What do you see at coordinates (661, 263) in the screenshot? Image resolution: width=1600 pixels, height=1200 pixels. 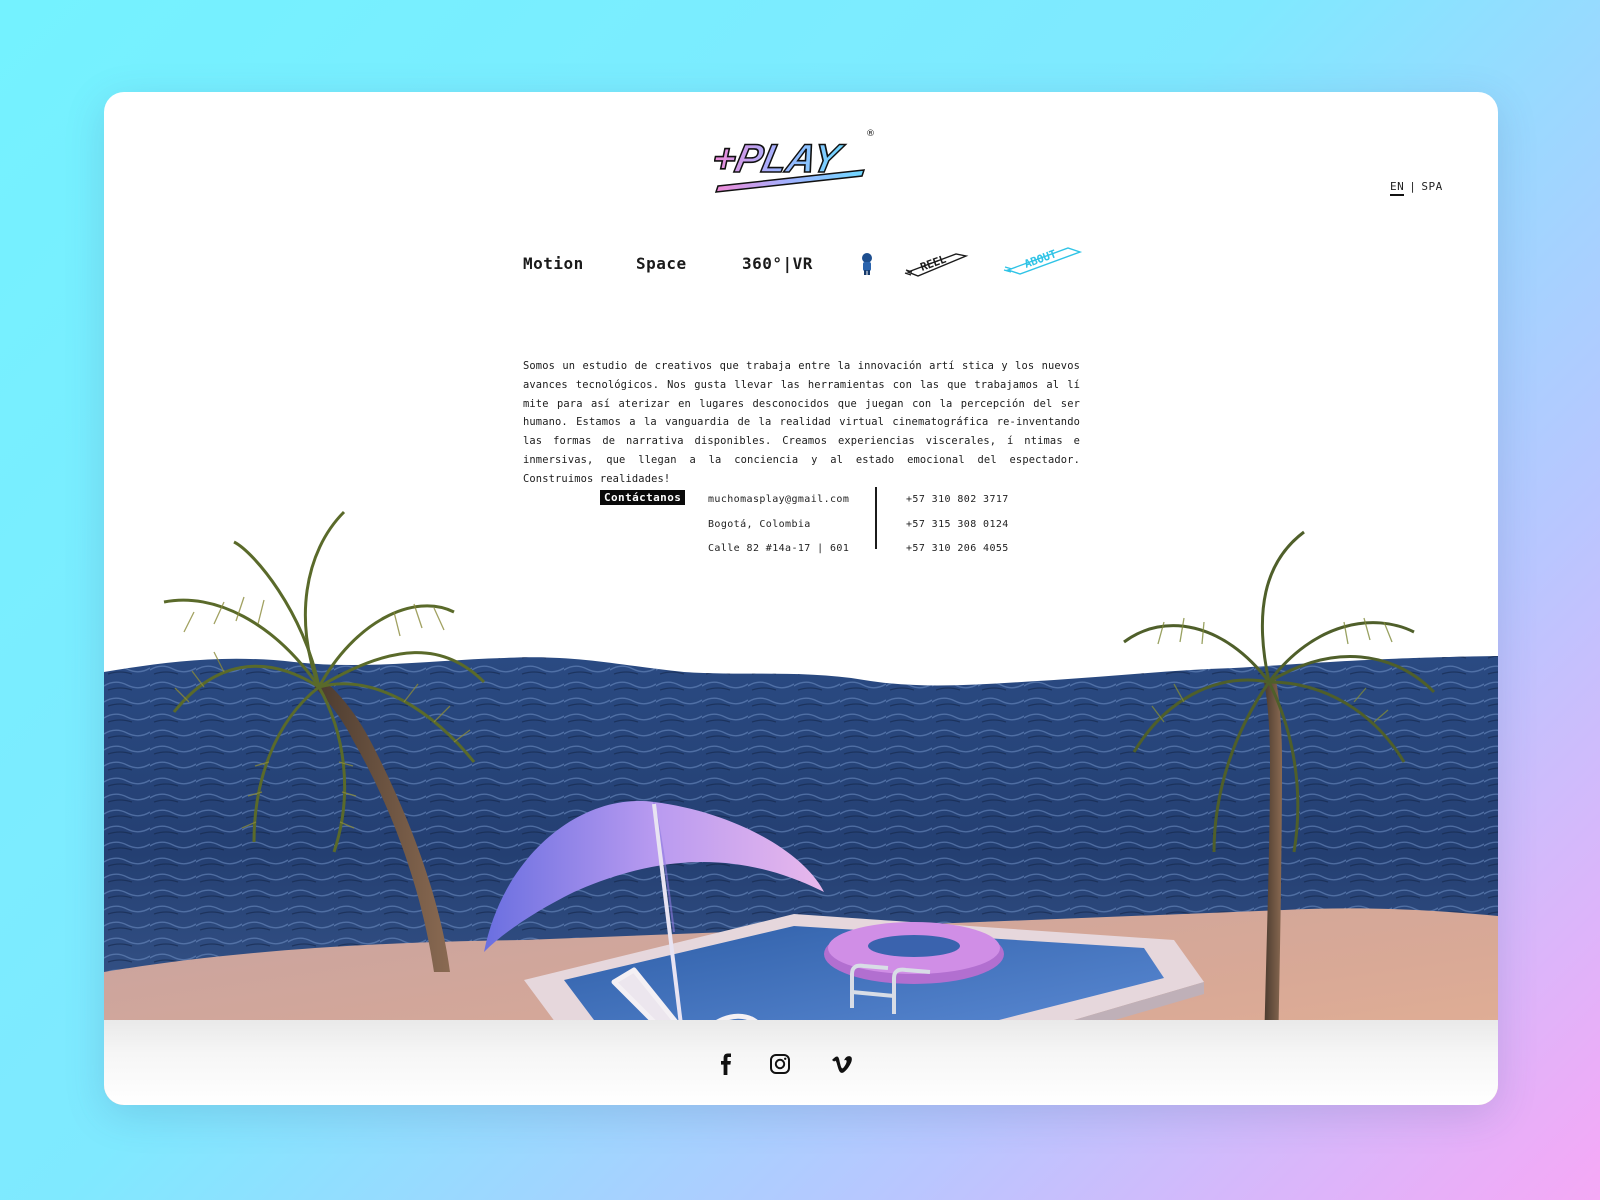 I see `nav-space: Space` at bounding box center [661, 263].